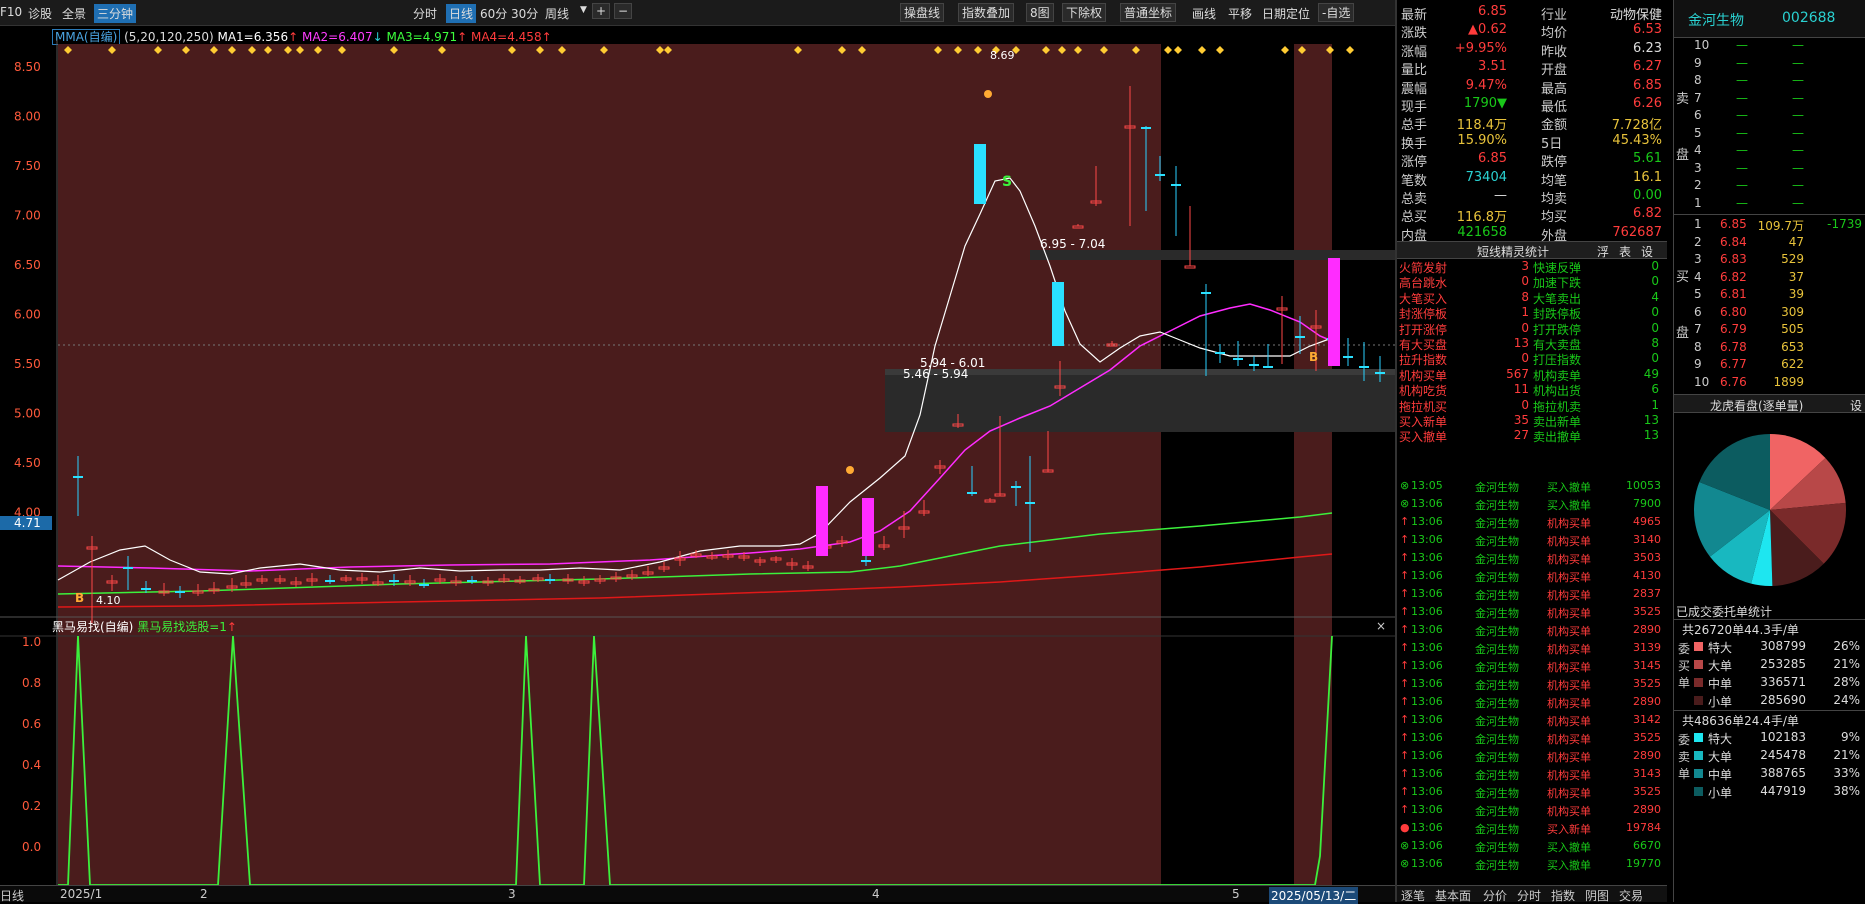 This screenshot has height=904, width=1865. I want to click on coordinate-menu: 普通坐标, so click(1148, 12).